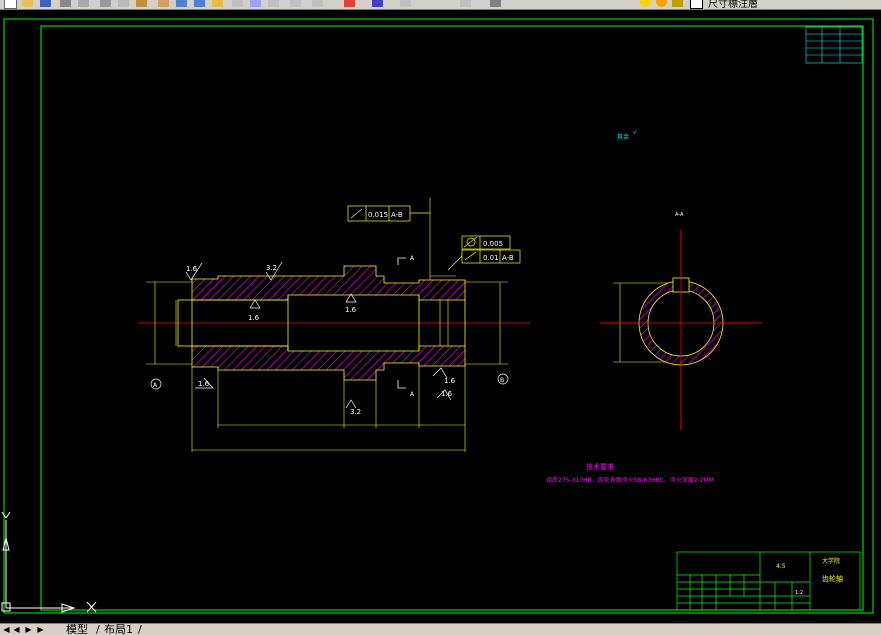  Describe the element at coordinates (349, 3) in the screenshot. I see `tool-palette-icon` at that location.